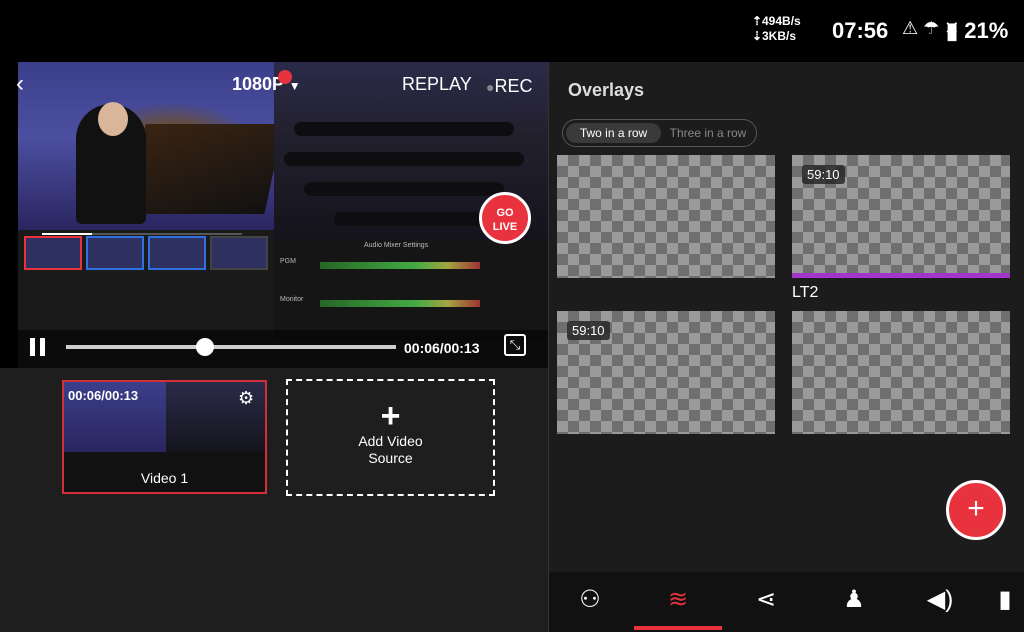  What do you see at coordinates (396, 245) in the screenshot?
I see `audio-mixer-label: Audio Mixer Settings` at bounding box center [396, 245].